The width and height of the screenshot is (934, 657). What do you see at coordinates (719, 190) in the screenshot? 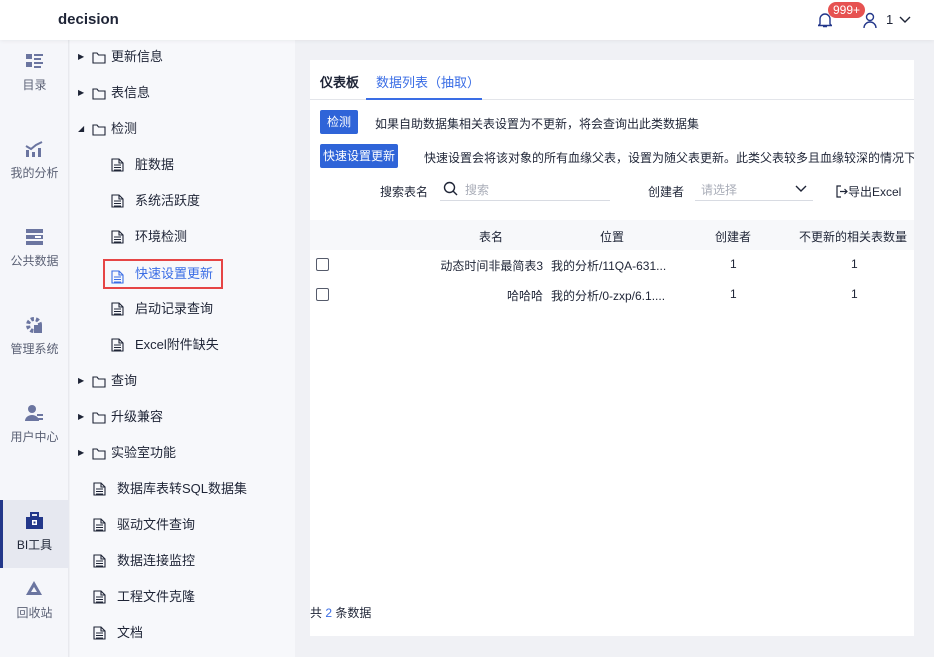
I see `creator-placeholder: 请选择` at bounding box center [719, 190].